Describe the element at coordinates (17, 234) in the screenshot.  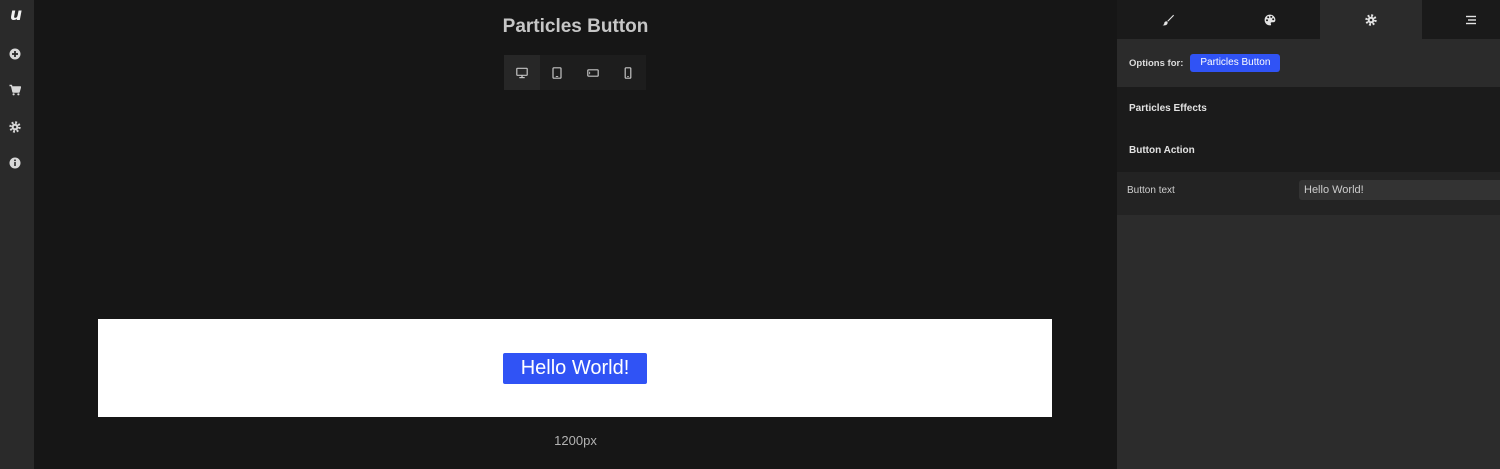
I see `left-sidebar: u` at that location.